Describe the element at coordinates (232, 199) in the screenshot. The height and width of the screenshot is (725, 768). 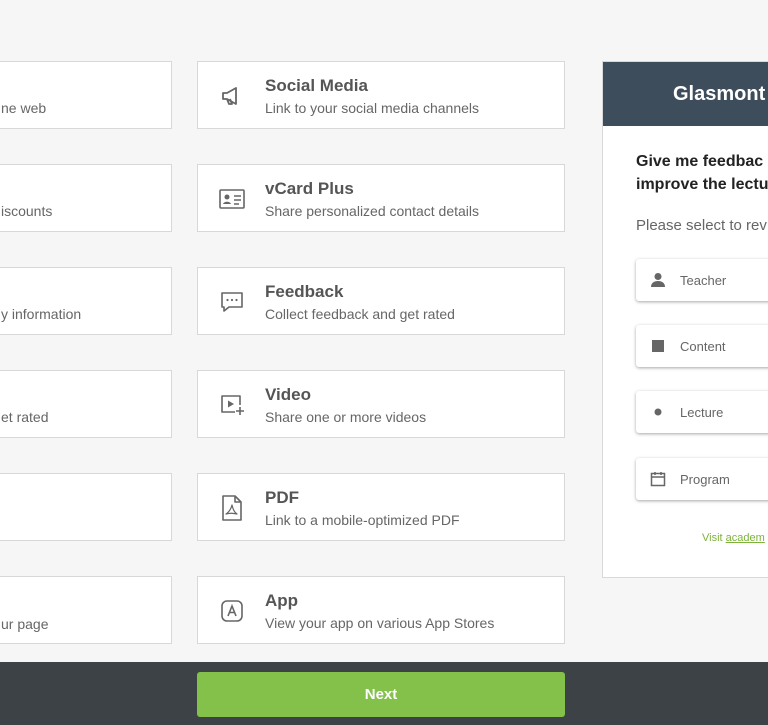
I see `vcard-icon` at that location.